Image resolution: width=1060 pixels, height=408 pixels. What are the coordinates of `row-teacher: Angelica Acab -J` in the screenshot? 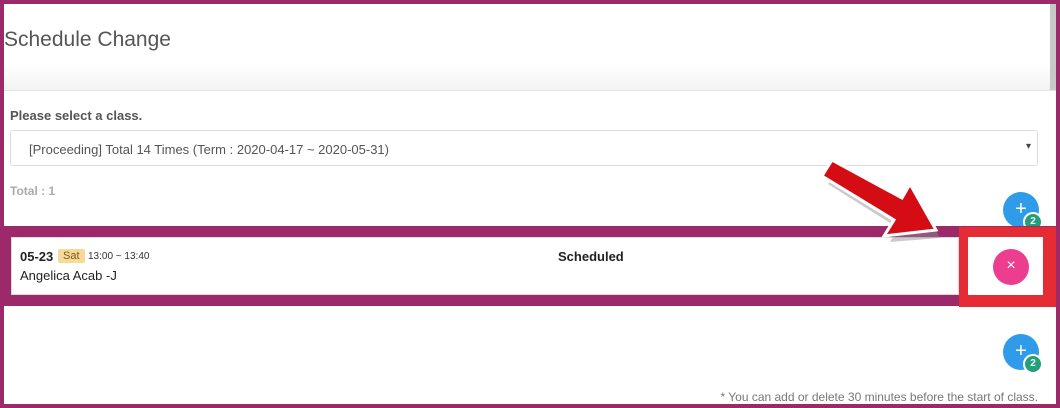 It's located at (68, 275).